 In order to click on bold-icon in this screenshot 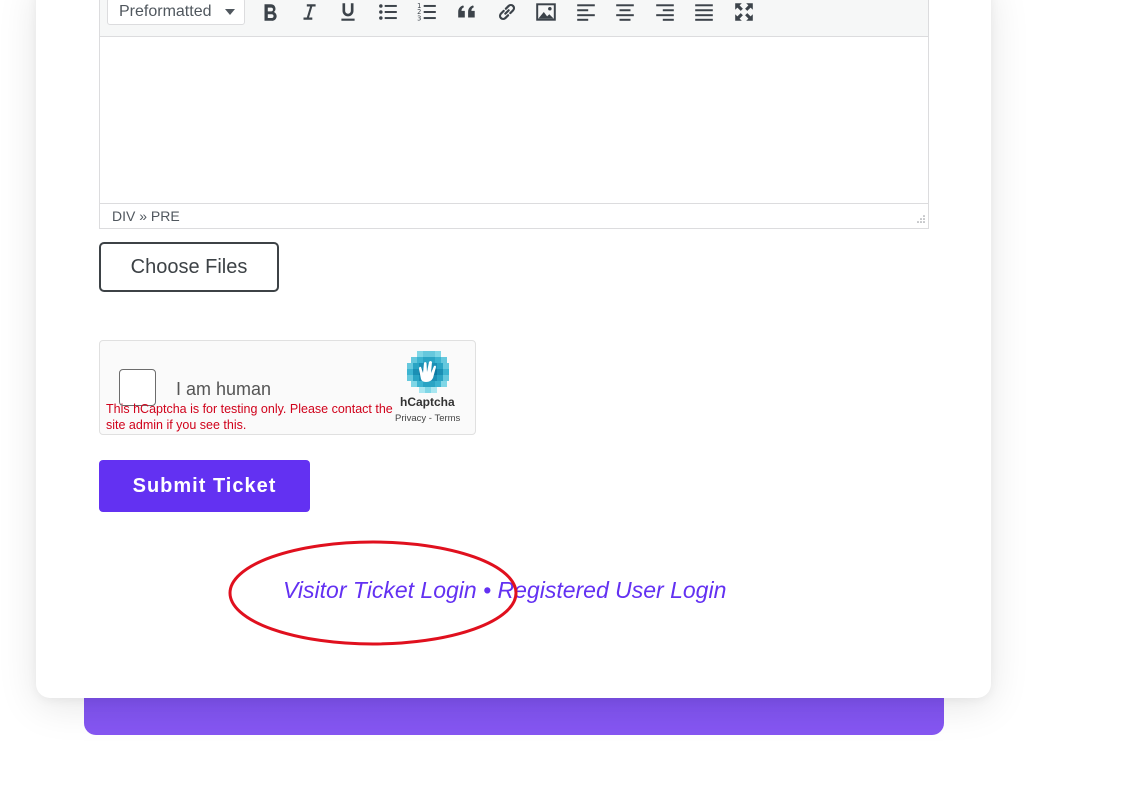, I will do `click(270, 12)`.